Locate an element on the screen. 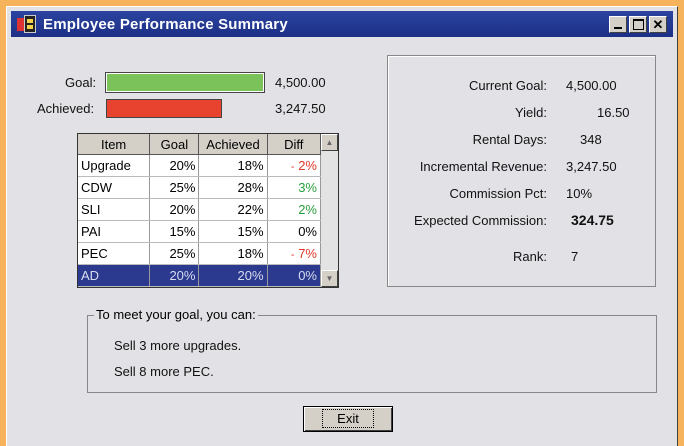 This screenshot has width=684, height=446. yield-value: 16.50 is located at coordinates (613, 112).